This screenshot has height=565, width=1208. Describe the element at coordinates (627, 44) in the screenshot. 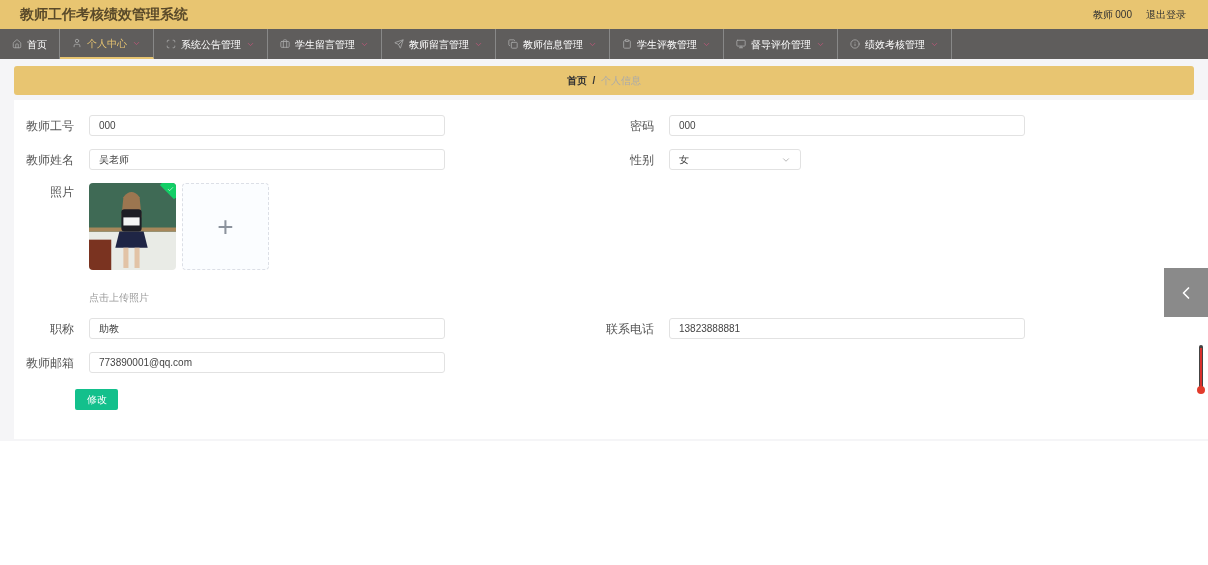

I see `clipboard-icon` at that location.